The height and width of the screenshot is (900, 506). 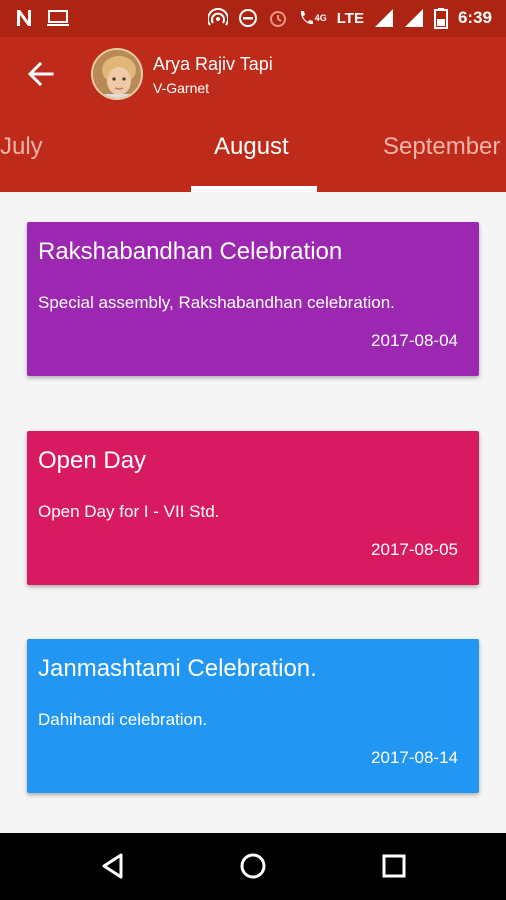 I want to click on tab-july: July, so click(x=21, y=147).